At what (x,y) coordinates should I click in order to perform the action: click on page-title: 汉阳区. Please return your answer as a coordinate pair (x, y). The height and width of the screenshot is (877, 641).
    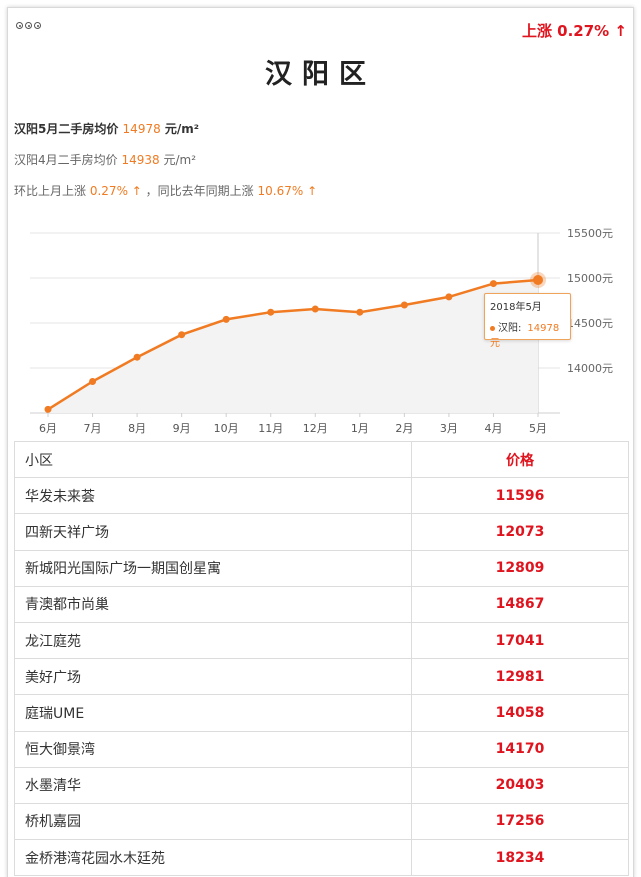
    Looking at the image, I should click on (320, 74).